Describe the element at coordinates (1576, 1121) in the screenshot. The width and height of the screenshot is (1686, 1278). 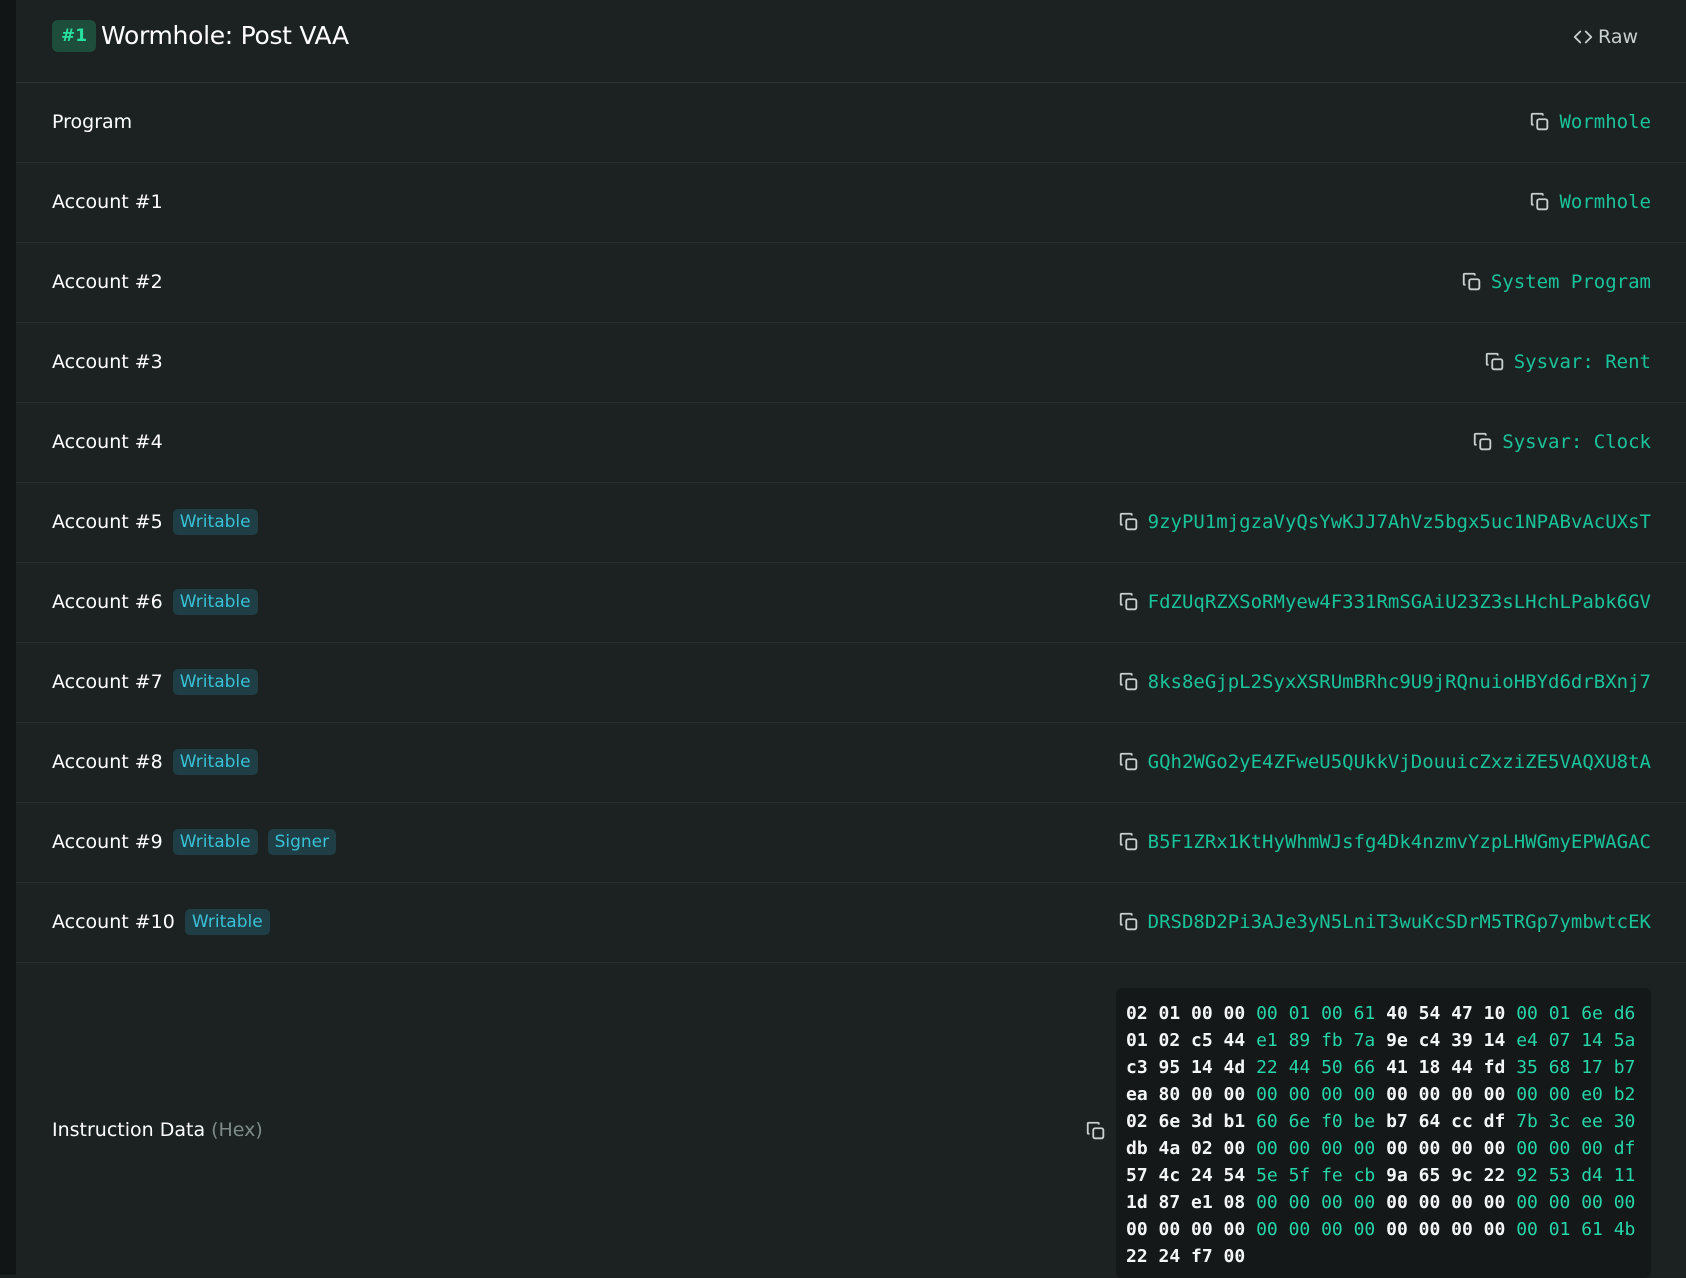
I see `hex-group: 7b 3c ee 30` at that location.